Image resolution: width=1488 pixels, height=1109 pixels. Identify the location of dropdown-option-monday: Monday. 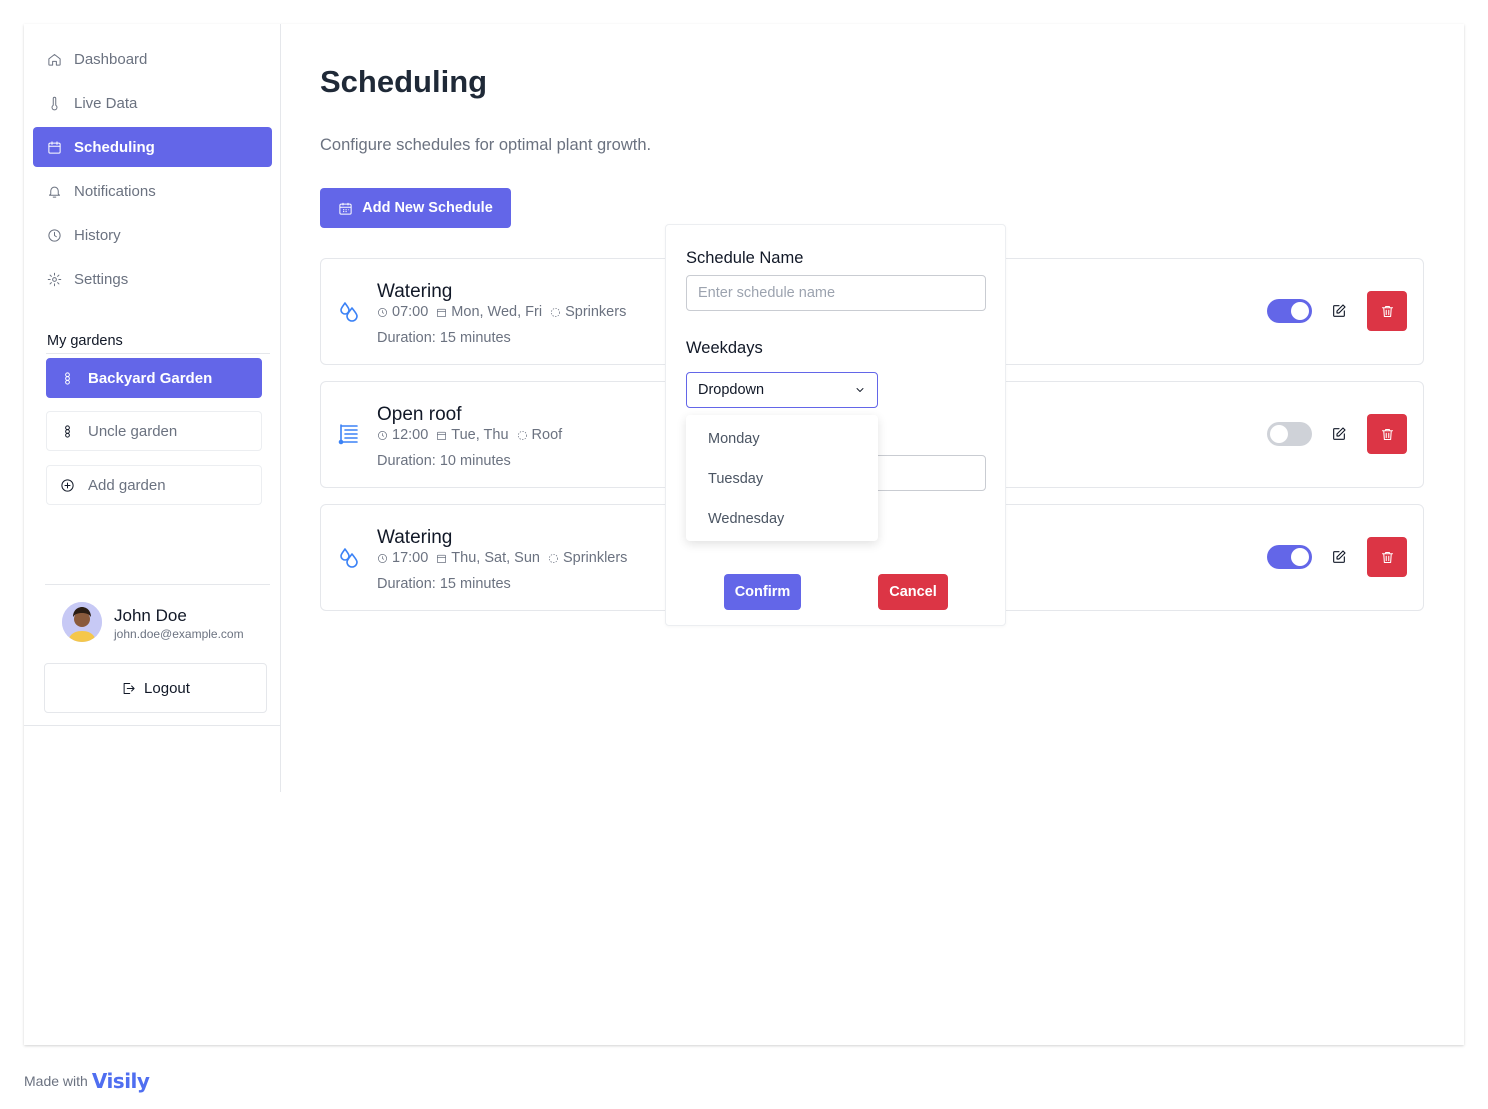
(782, 439).